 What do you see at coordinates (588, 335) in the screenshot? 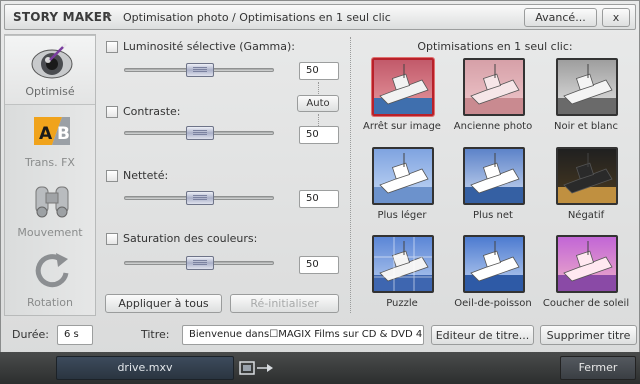
I see `delete-title-button: Supprimer titre` at bounding box center [588, 335].